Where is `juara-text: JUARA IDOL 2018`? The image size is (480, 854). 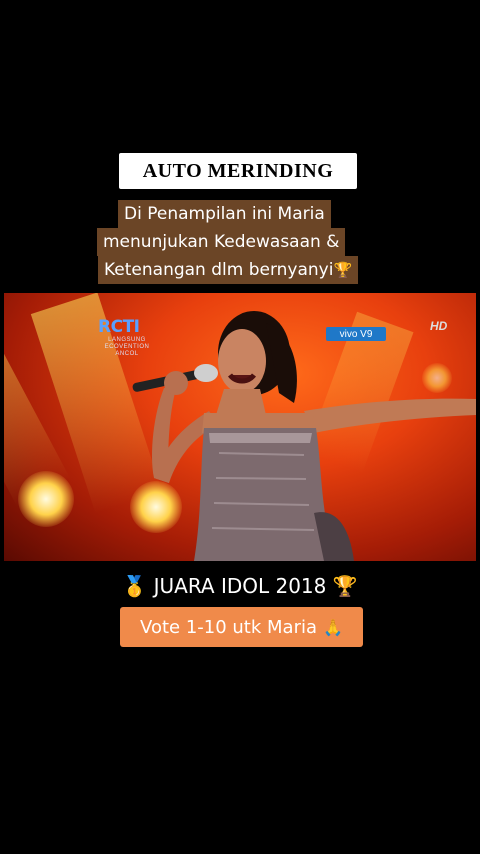
juara-text: JUARA IDOL 2018 is located at coordinates (240, 586).